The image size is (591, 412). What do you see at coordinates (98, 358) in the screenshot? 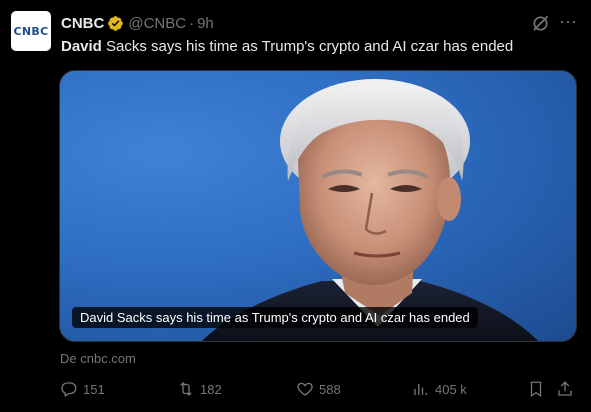
I see `link-source: De cnbc.com` at bounding box center [98, 358].